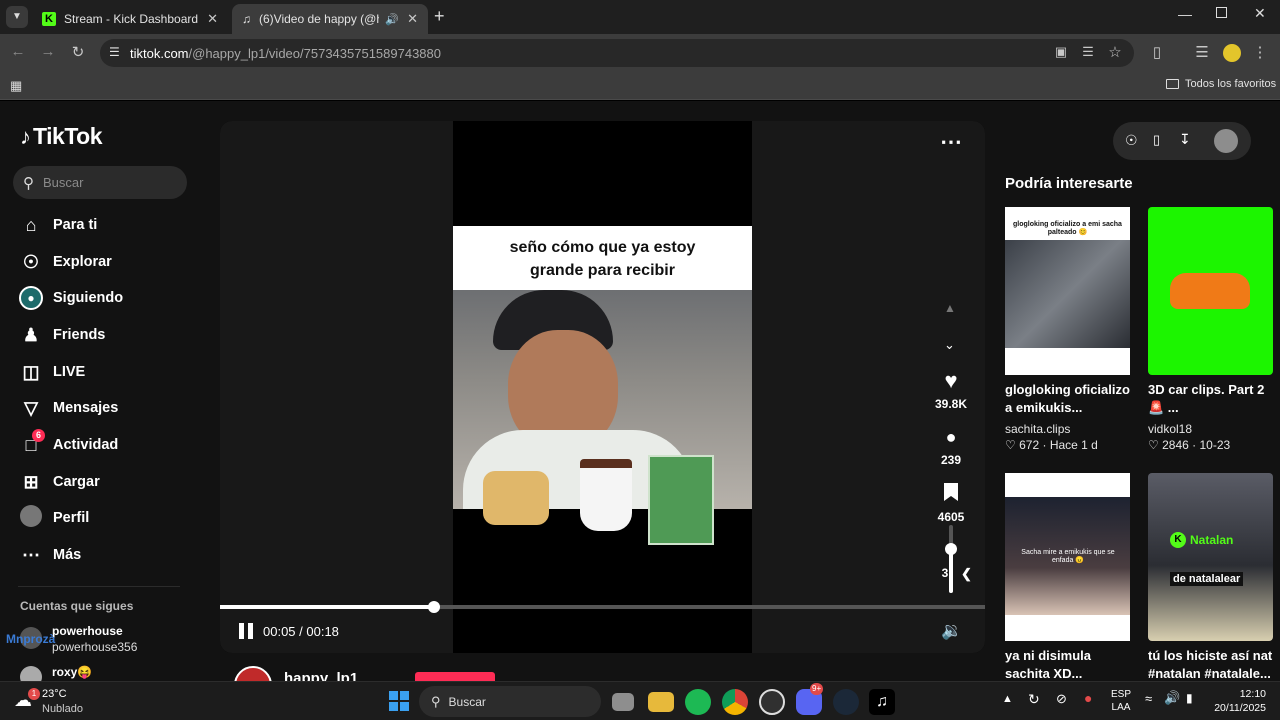 This screenshot has width=1280, height=720. I want to click on back-icon: ←, so click(18, 51).